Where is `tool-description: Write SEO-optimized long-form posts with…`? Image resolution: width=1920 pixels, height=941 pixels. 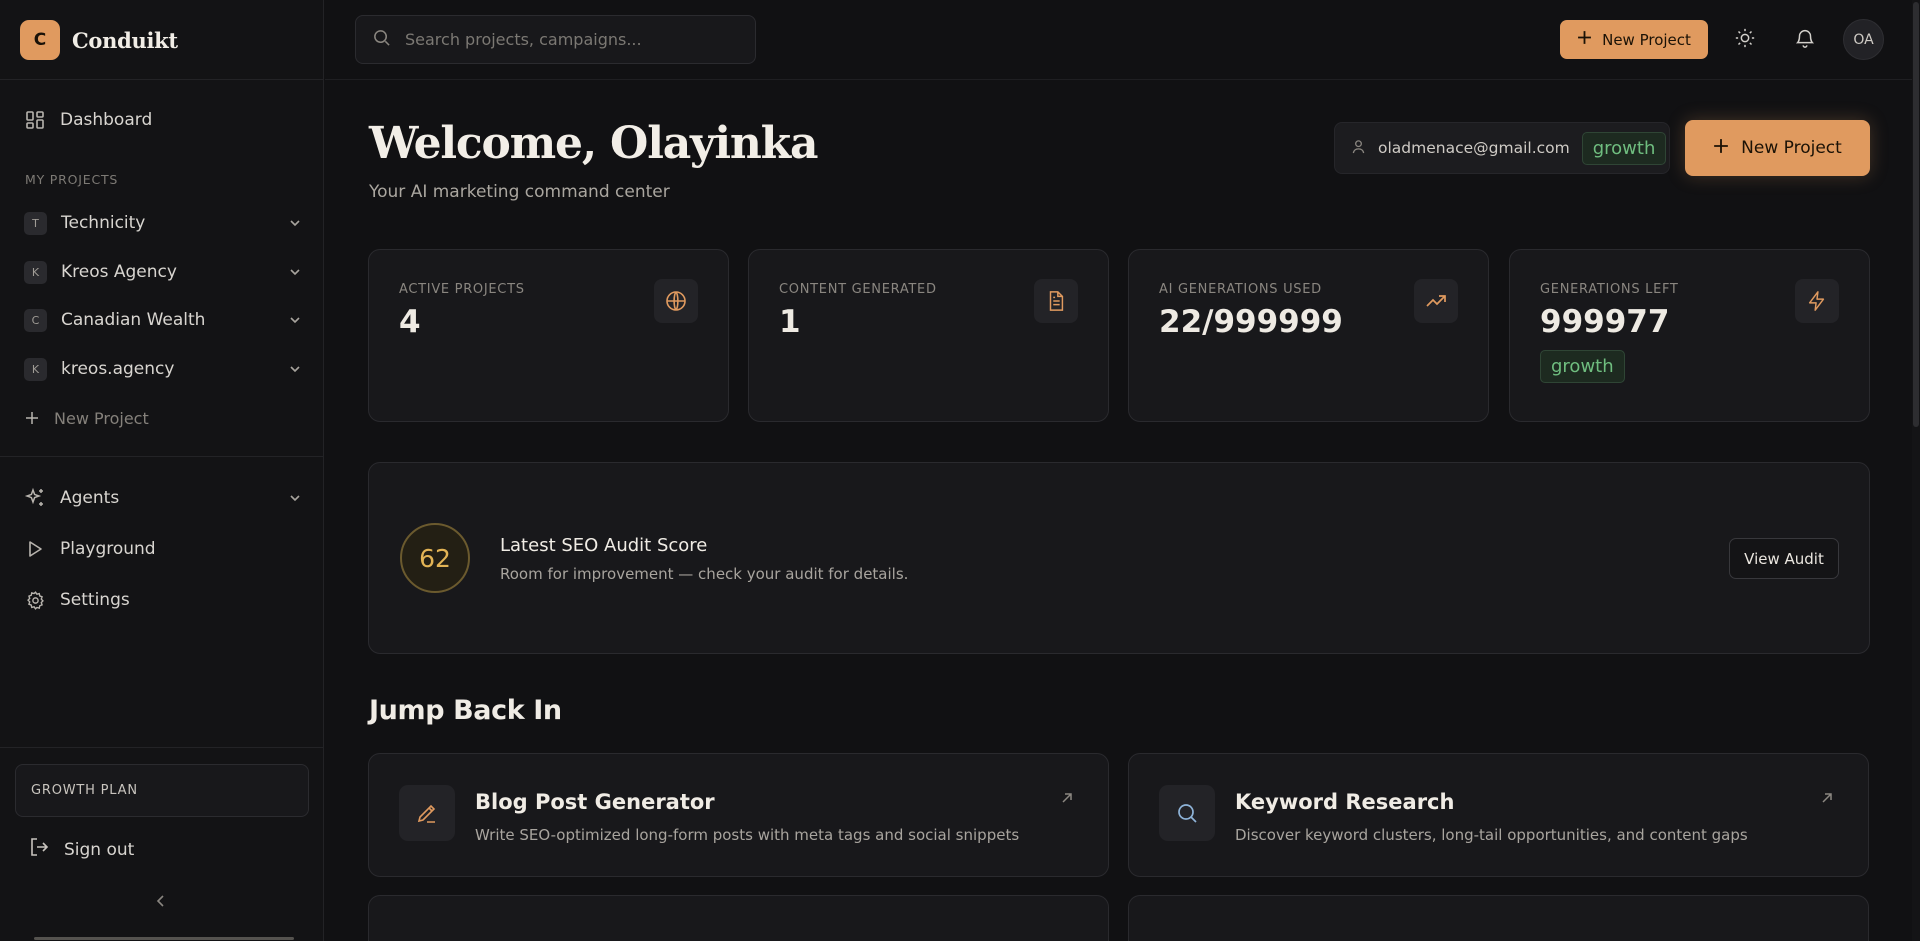
tool-description: Write SEO-optimized long-form posts with… is located at coordinates (747, 835).